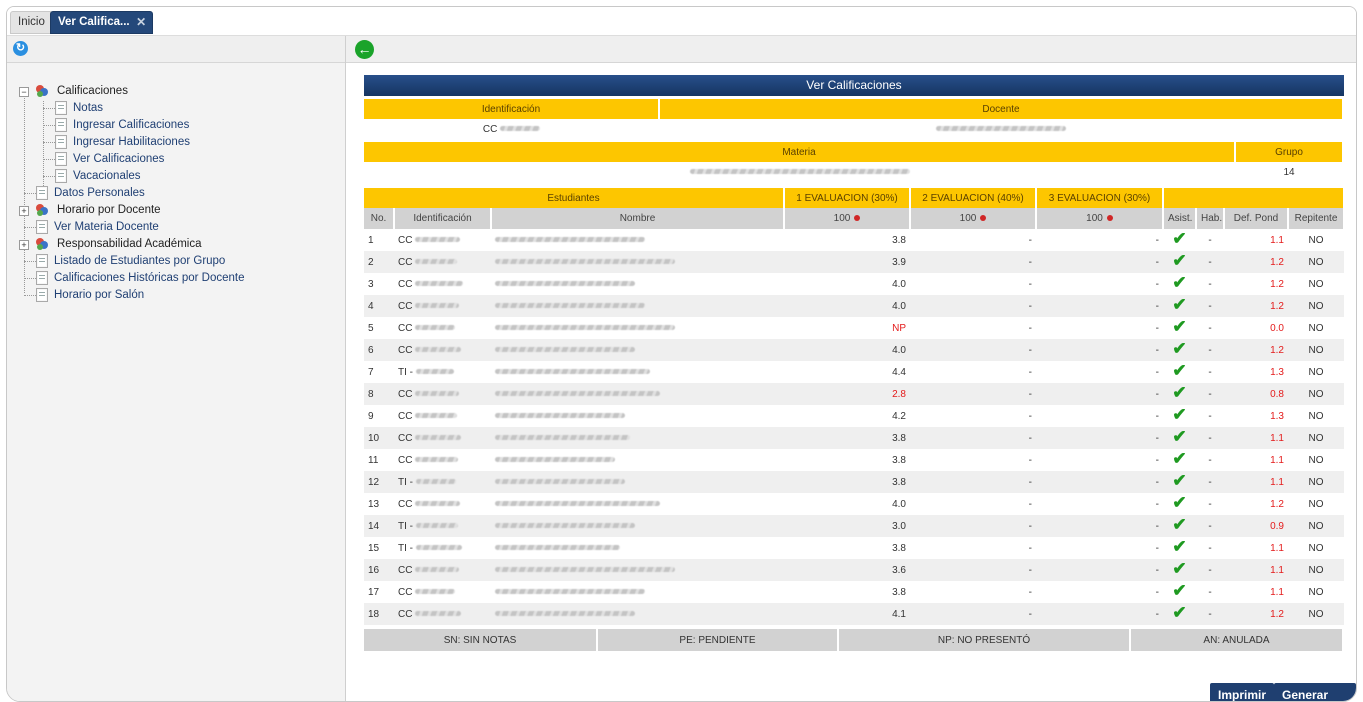 The height and width of the screenshot is (702, 1363). Describe the element at coordinates (371, 372) in the screenshot. I see `row-number: 7` at that location.